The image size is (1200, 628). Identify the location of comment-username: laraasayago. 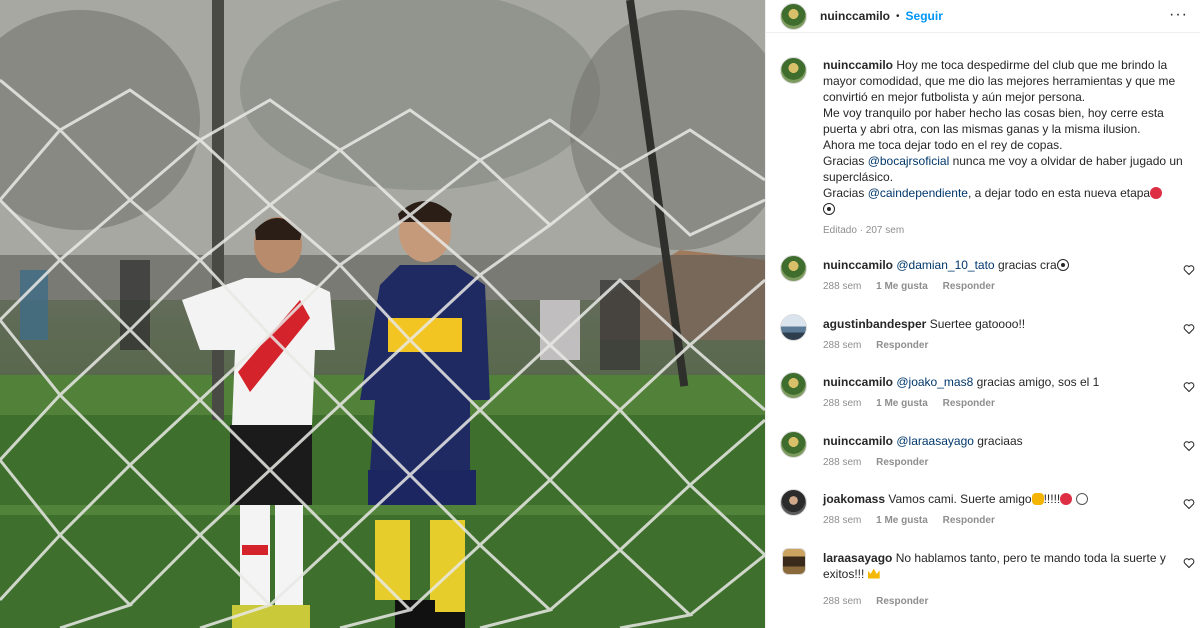
(857, 558).